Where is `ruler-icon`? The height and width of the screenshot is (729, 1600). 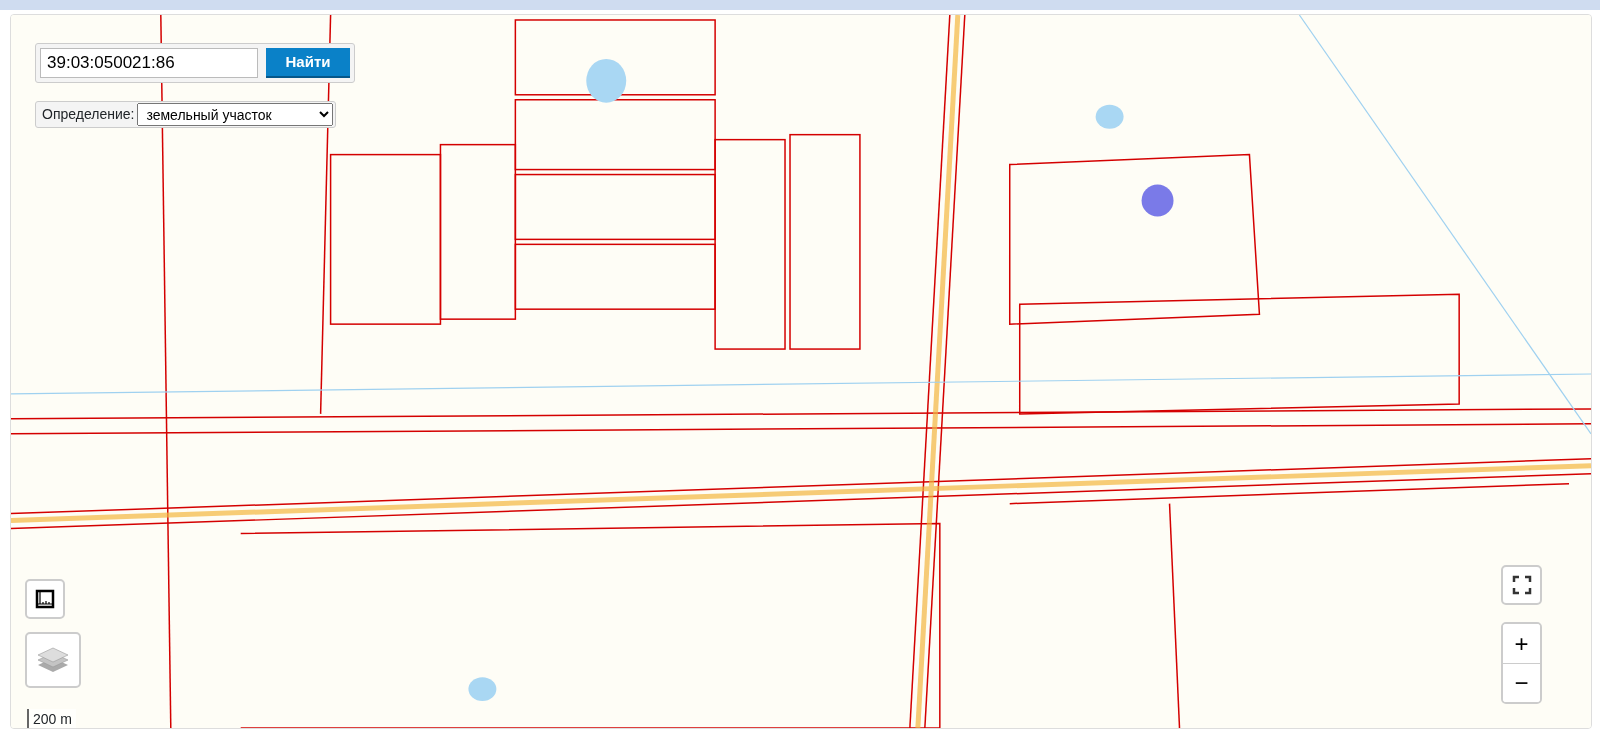 ruler-icon is located at coordinates (45, 599).